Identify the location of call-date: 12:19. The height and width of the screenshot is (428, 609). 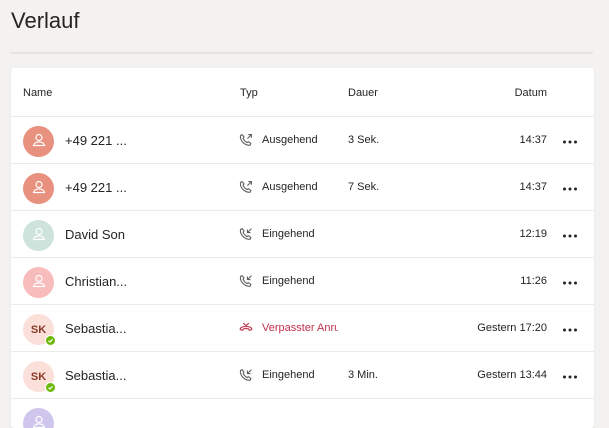
(533, 234).